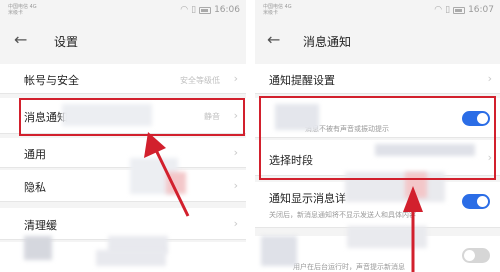 The image size is (500, 272). I want to click on page-title: 设置, so click(66, 42).